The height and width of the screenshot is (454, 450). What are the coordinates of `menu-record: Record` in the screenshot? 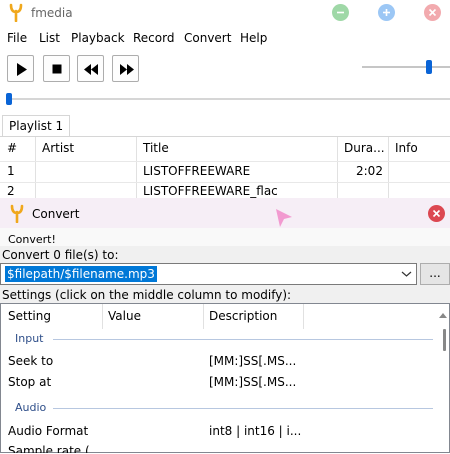 It's located at (153, 38).